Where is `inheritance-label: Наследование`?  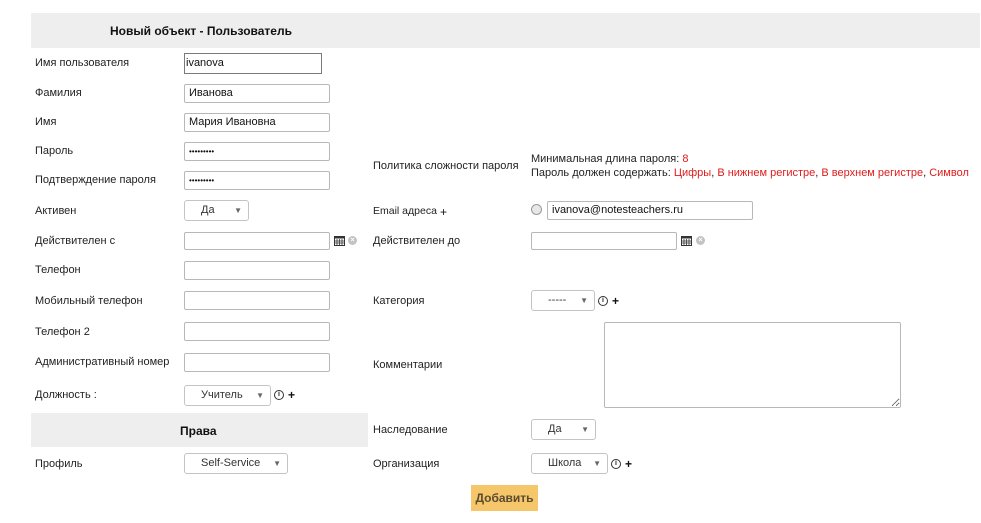
inheritance-label: Наследование is located at coordinates (410, 430).